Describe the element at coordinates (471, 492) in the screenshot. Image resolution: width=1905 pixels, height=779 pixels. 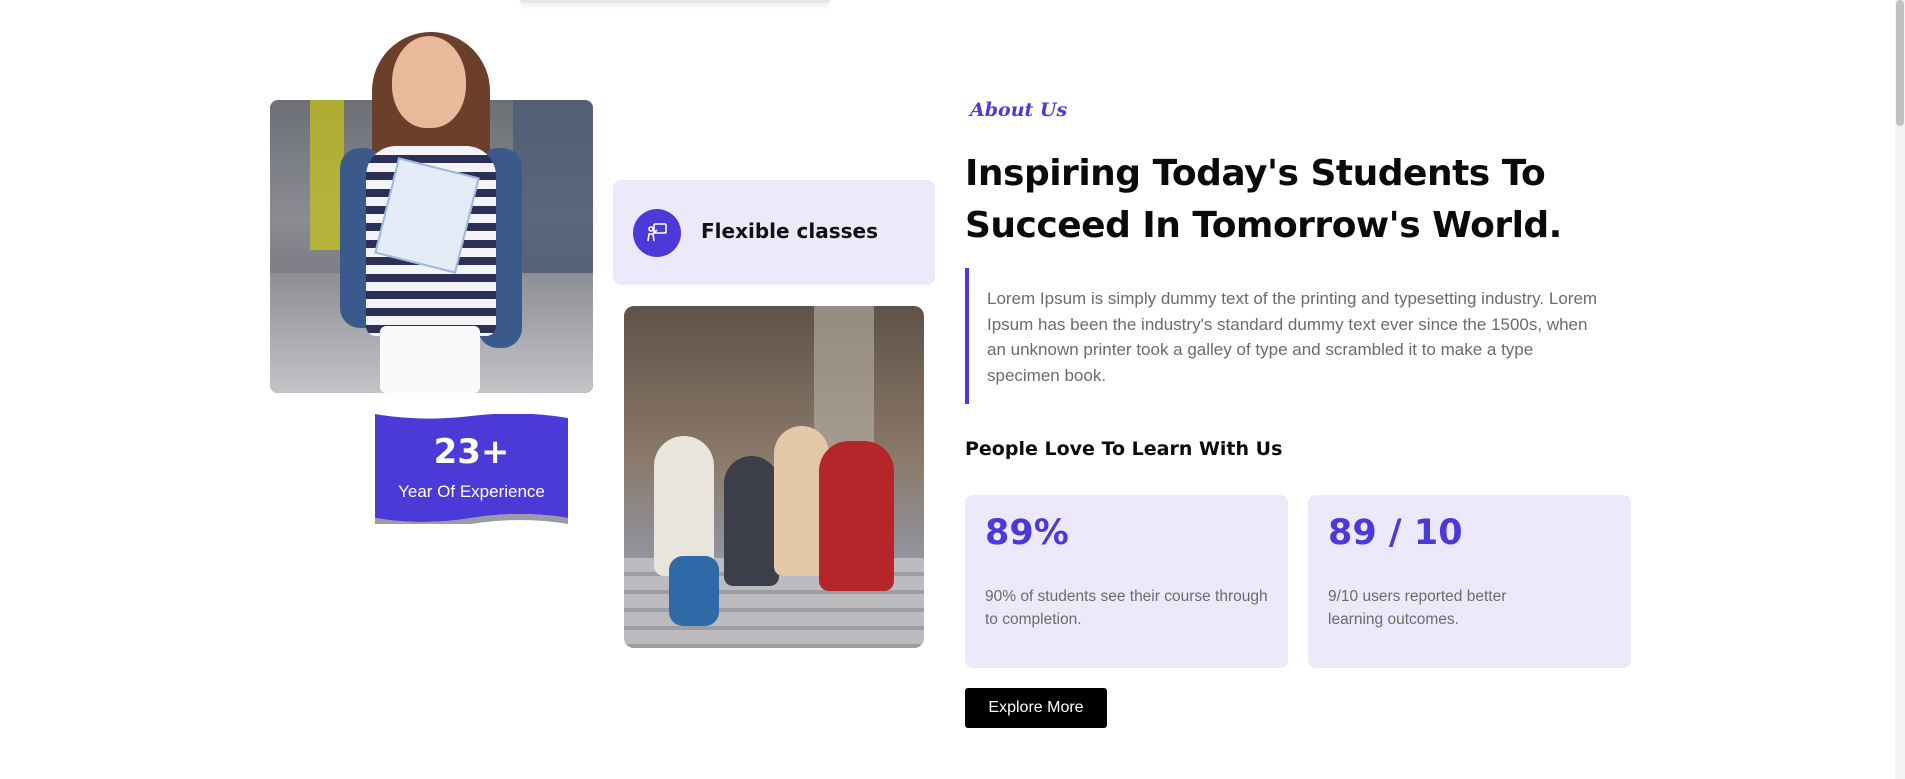
I see `experience-label: Year Of Experience` at that location.